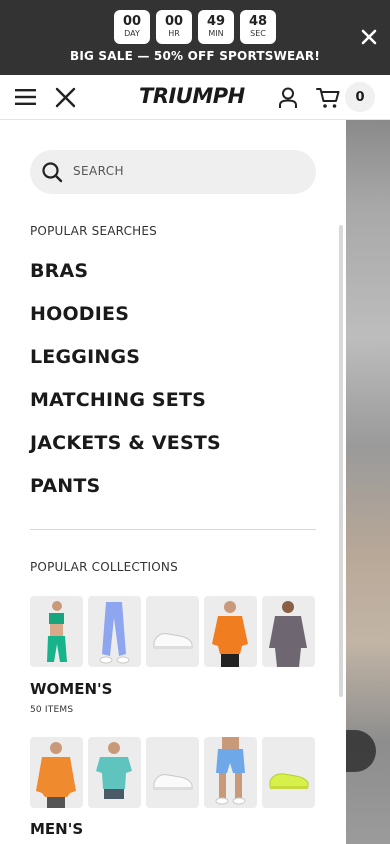  Describe the element at coordinates (192, 96) in the screenshot. I see `brand-logo: TRIUMPH` at that location.